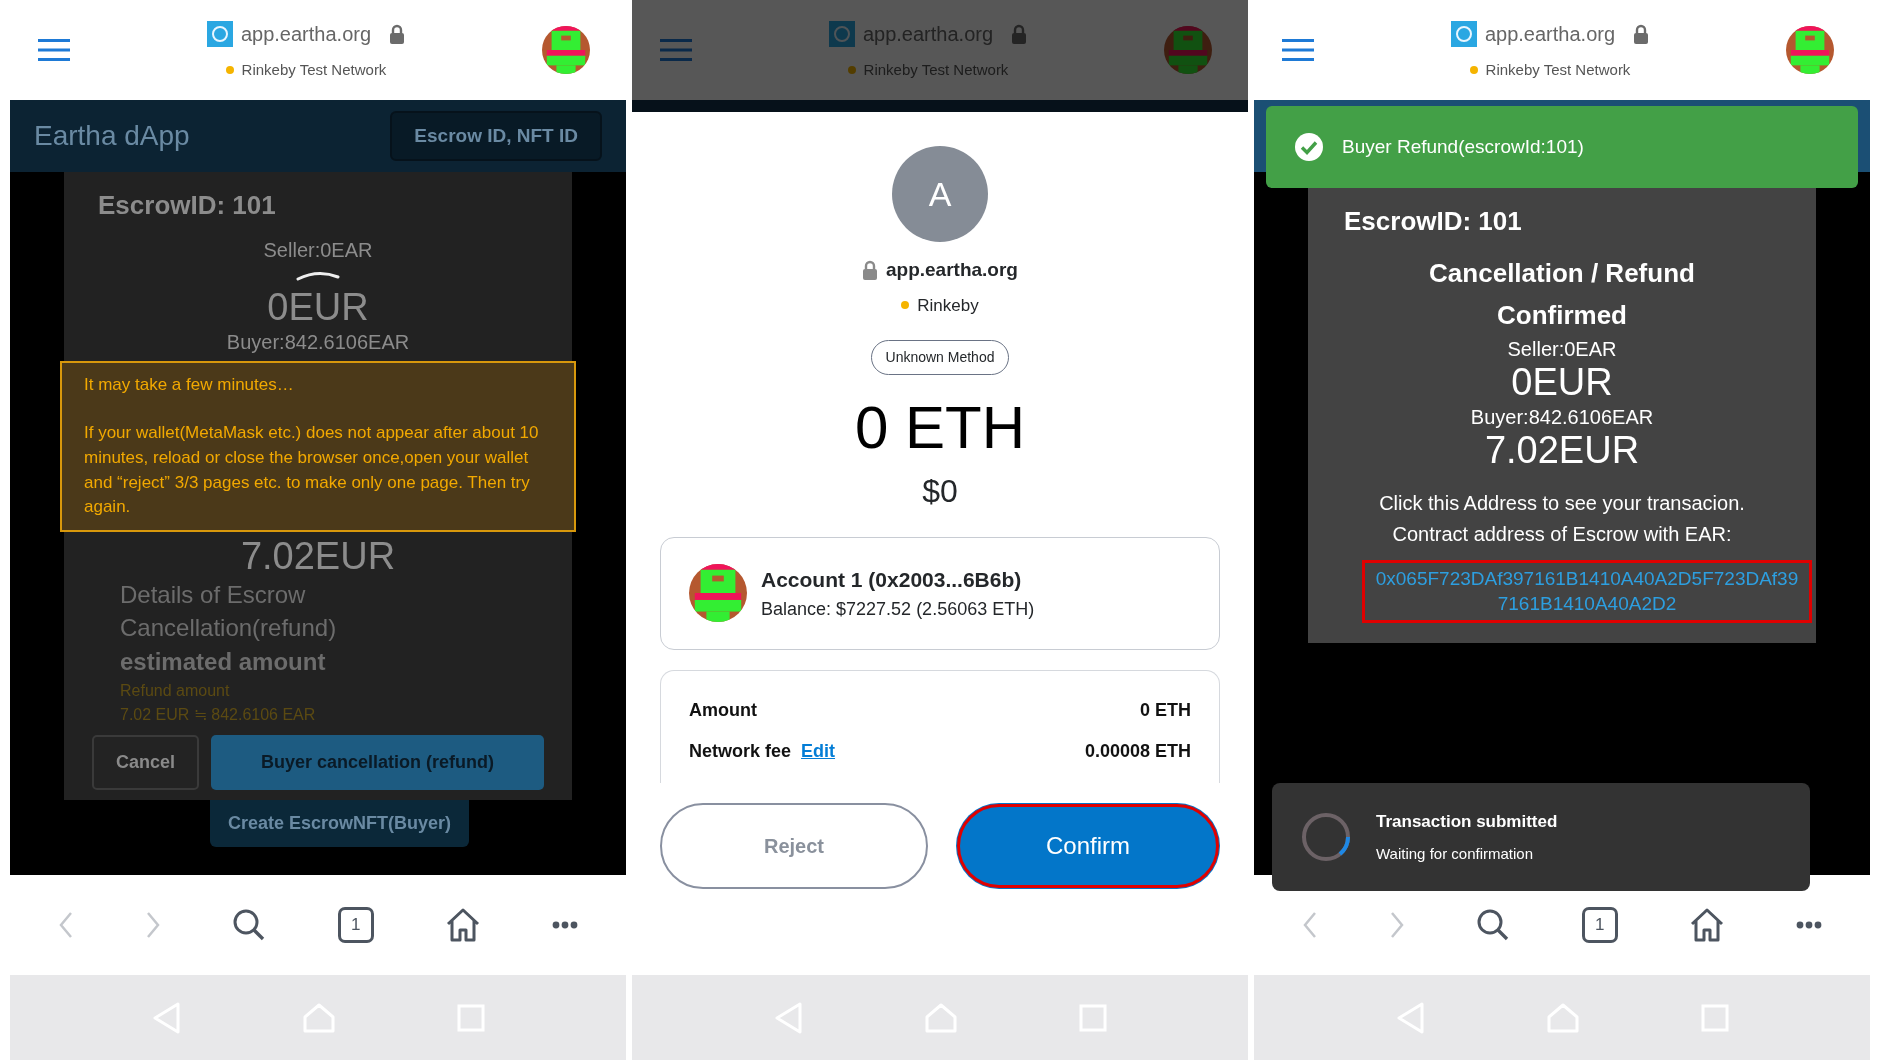  What do you see at coordinates (1562, 294) in the screenshot?
I see `status-heading: Cancellation / Refund Confirmed` at bounding box center [1562, 294].